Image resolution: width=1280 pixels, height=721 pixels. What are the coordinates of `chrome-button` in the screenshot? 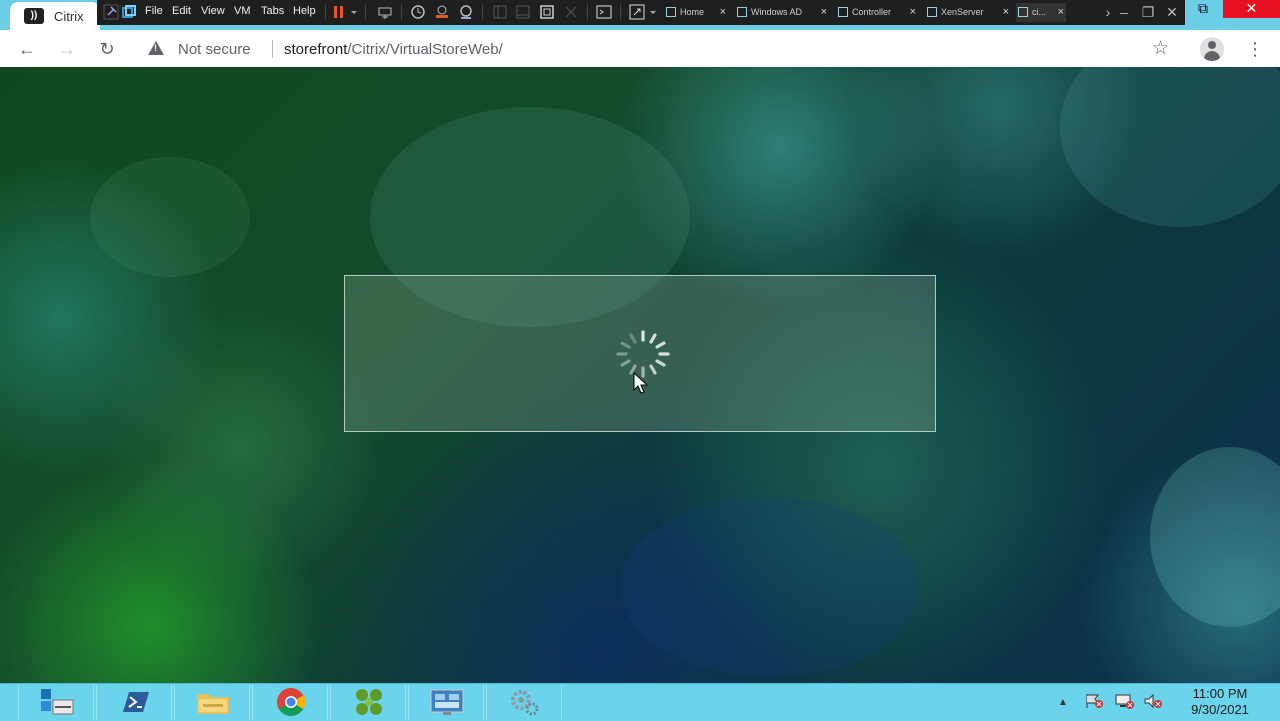 It's located at (290, 702).